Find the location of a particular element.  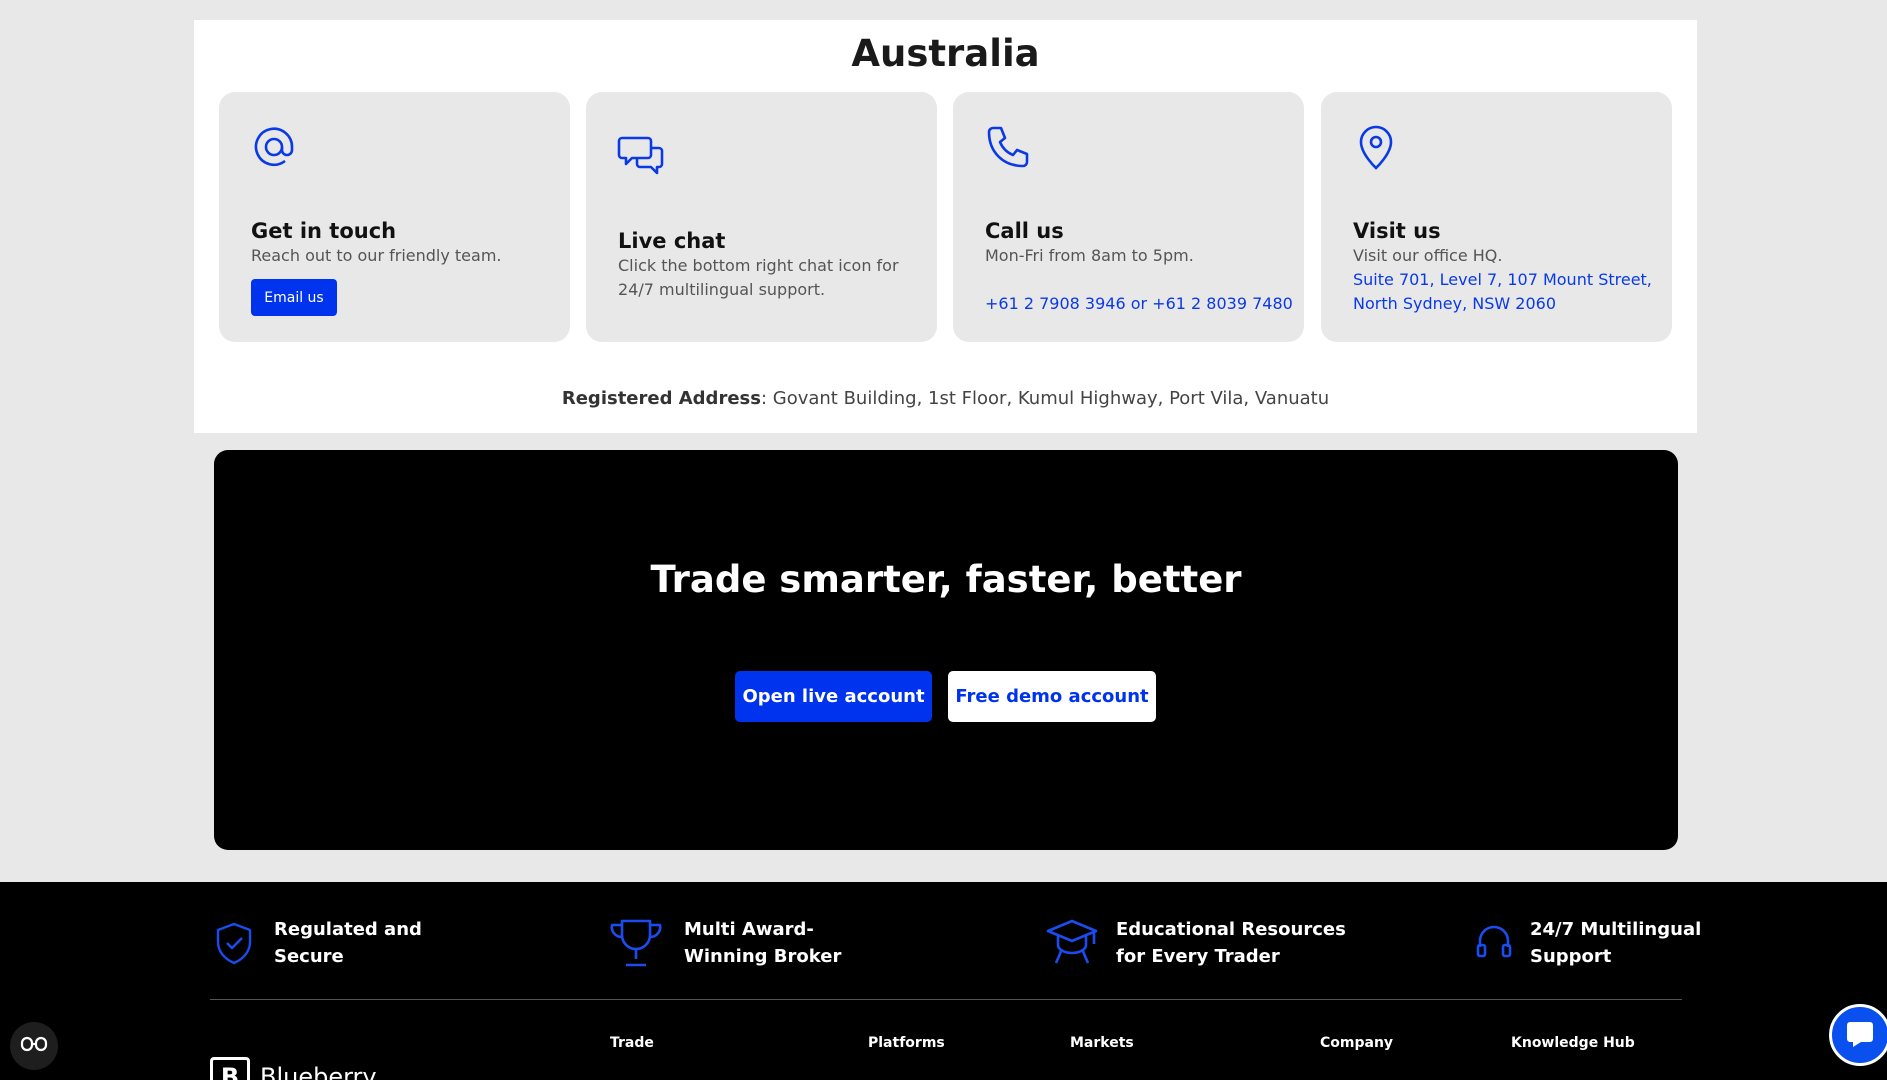

live-chat-button is located at coordinates (1858, 1035).